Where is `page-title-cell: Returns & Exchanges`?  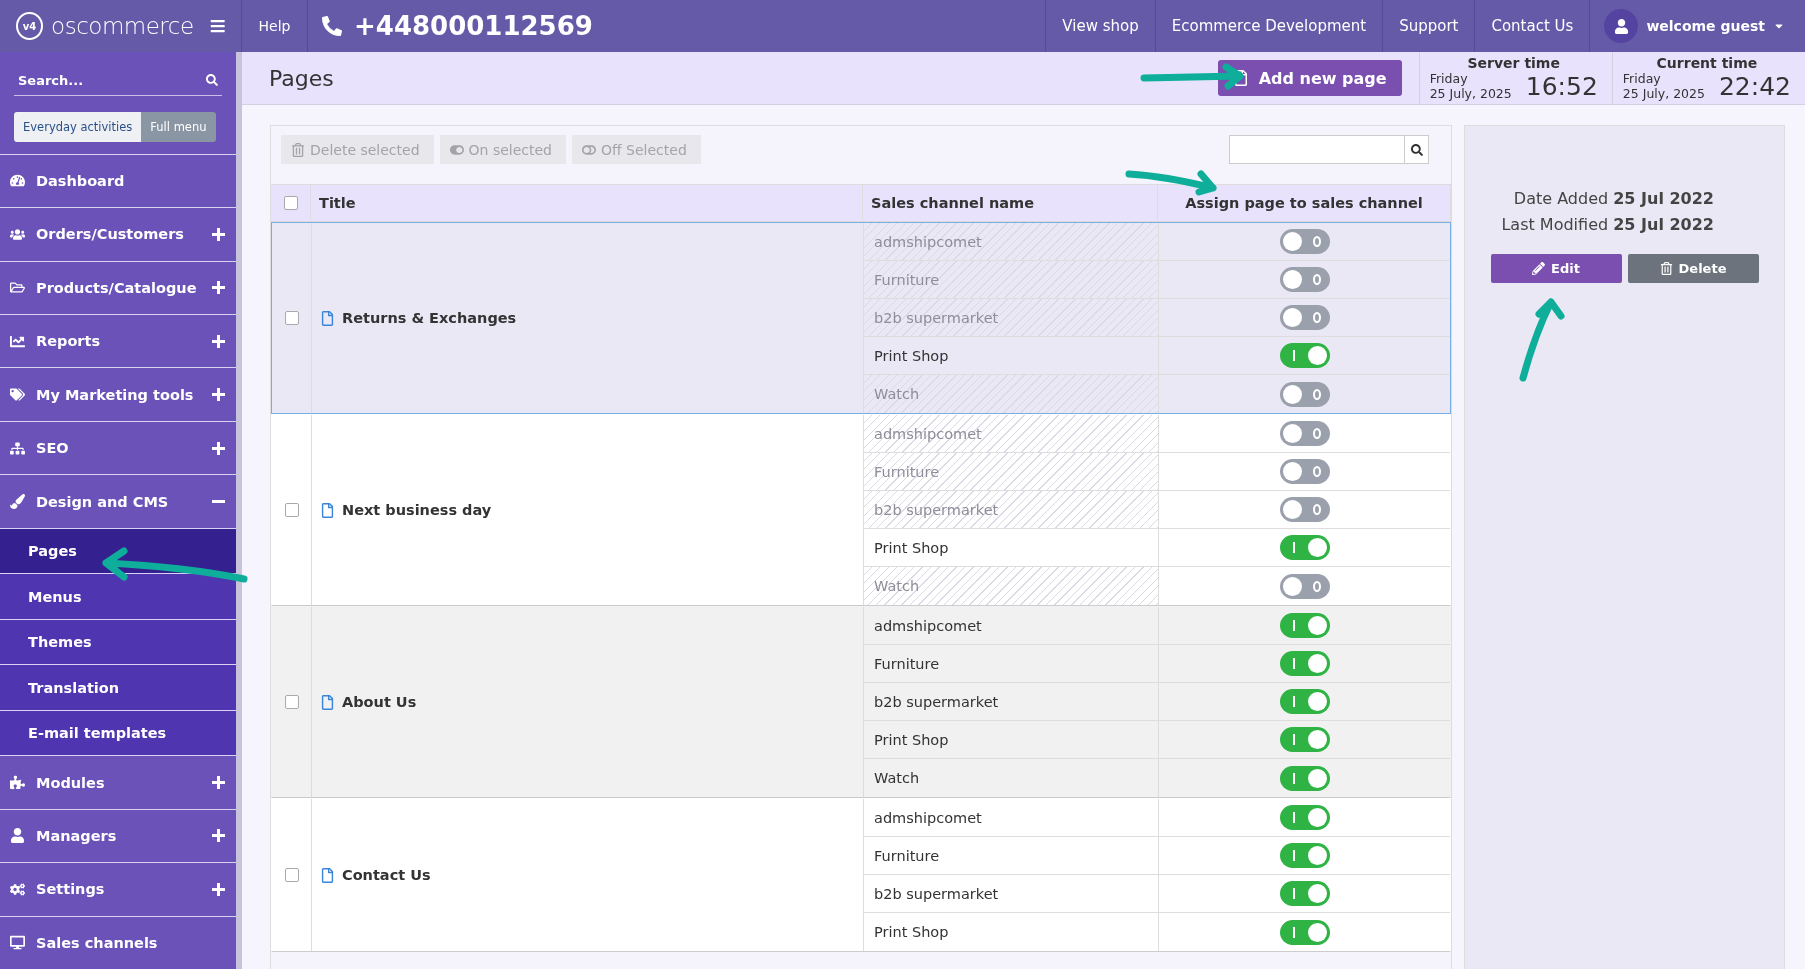 page-title-cell: Returns & Exchanges is located at coordinates (429, 318).